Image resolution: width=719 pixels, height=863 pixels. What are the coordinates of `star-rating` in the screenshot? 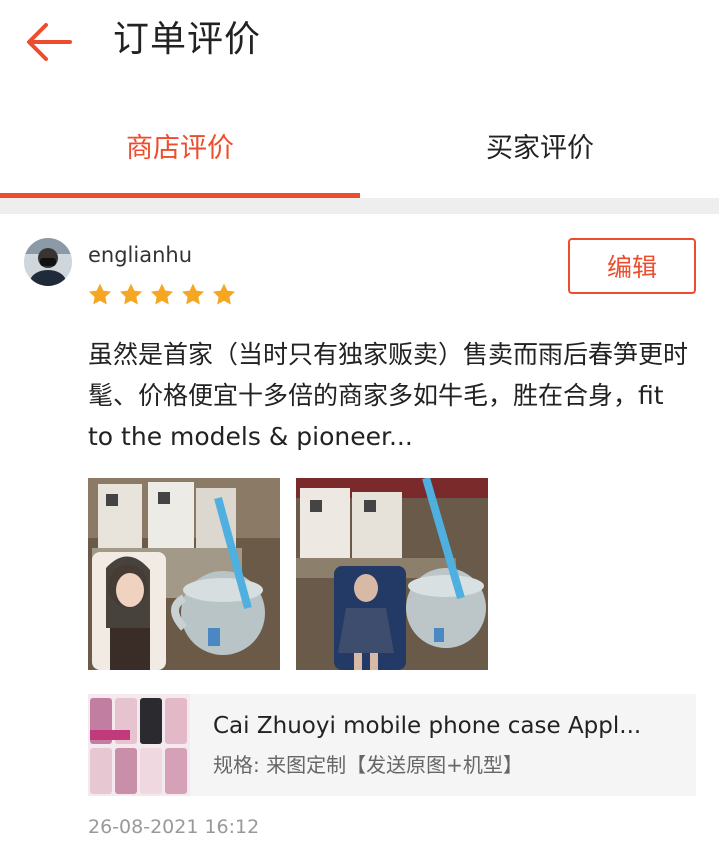 It's located at (162, 297).